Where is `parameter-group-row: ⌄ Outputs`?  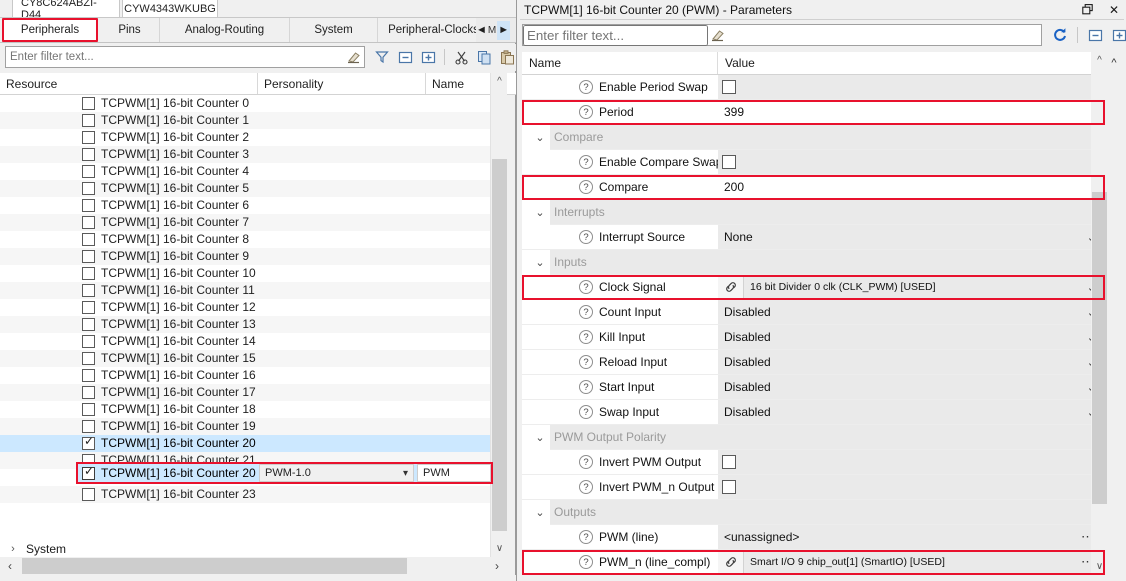 parameter-group-row: ⌄ Outputs is located at coordinates (813, 512).